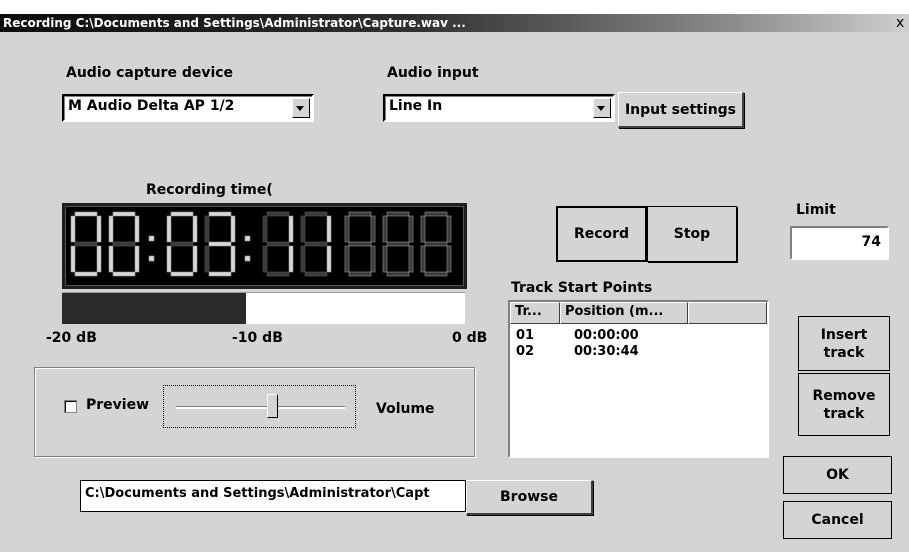 This screenshot has height=552, width=909. Describe the element at coordinates (265, 259) in the screenshot. I see `led-digit-4-seg-e` at that location.